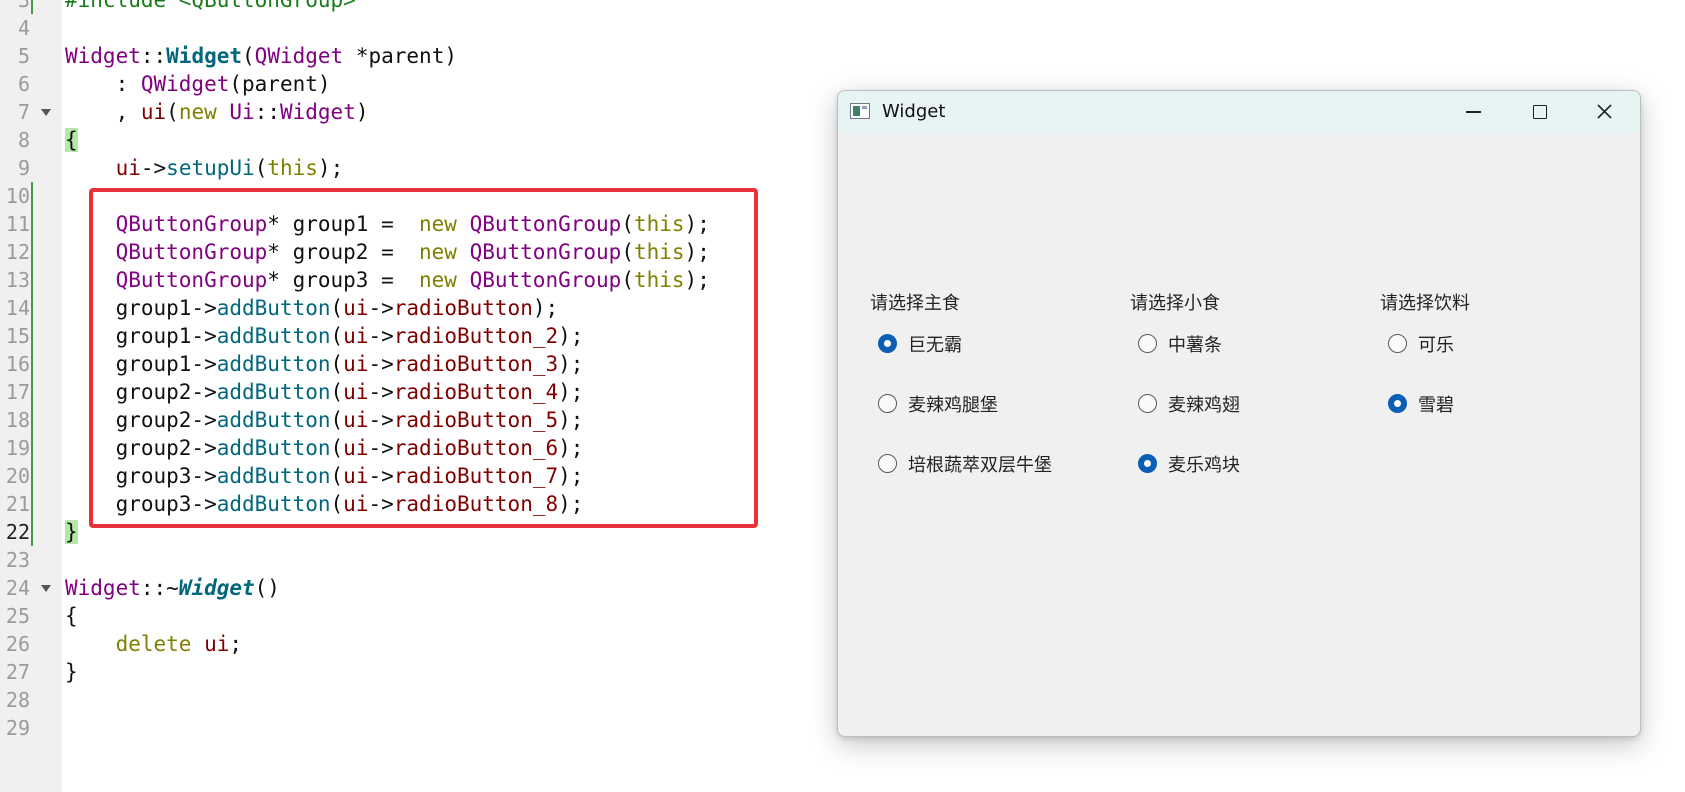 The width and height of the screenshot is (1685, 792). What do you see at coordinates (153, 168) in the screenshot?
I see `code-token: ->` at bounding box center [153, 168].